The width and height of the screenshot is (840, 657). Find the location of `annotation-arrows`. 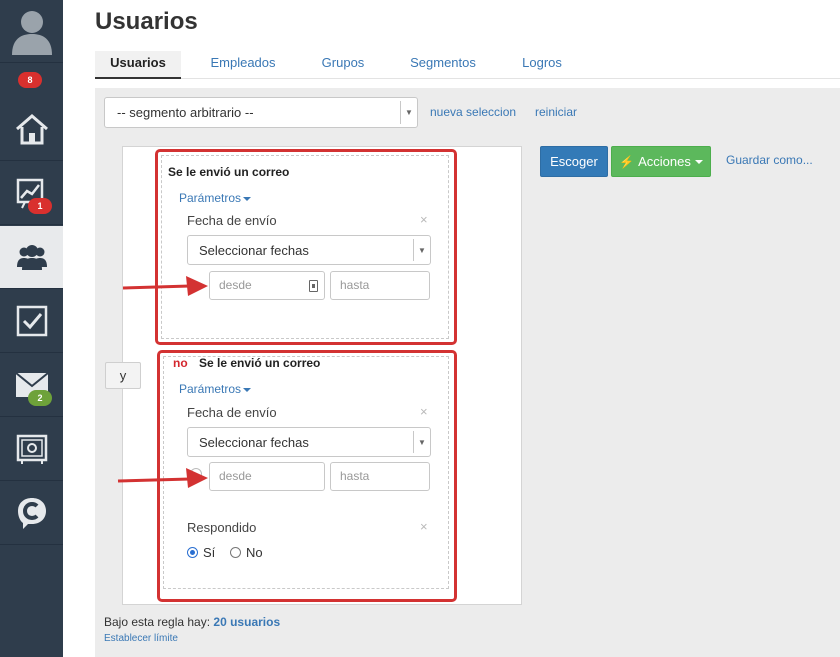

annotation-arrows is located at coordinates (162, 382).